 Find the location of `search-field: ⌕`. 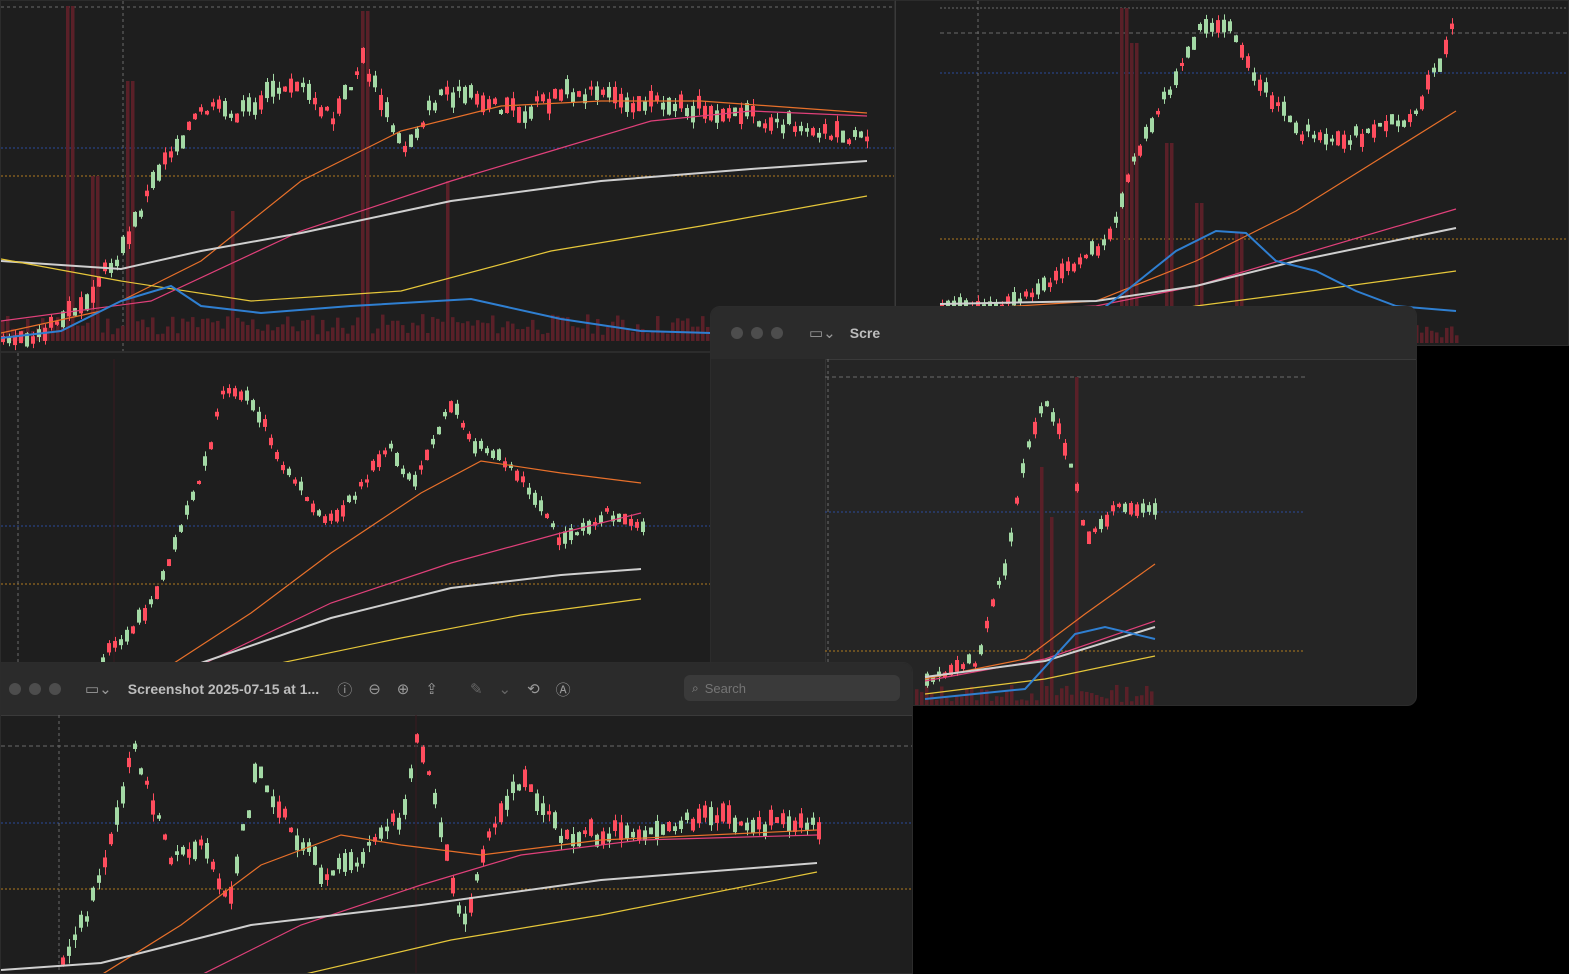

search-field: ⌕ is located at coordinates (792, 688).